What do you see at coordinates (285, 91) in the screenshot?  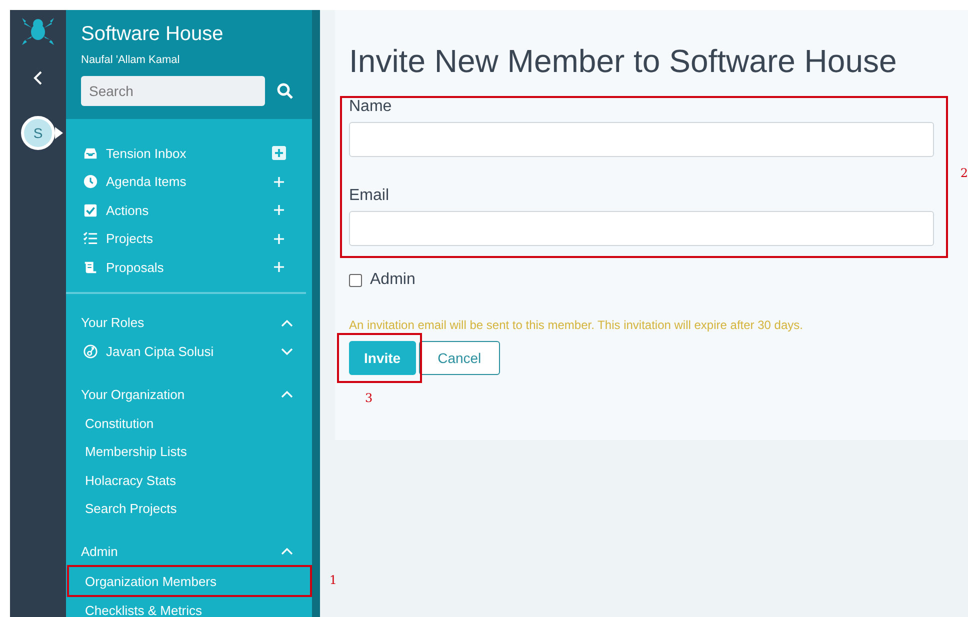 I see `search-icon` at bounding box center [285, 91].